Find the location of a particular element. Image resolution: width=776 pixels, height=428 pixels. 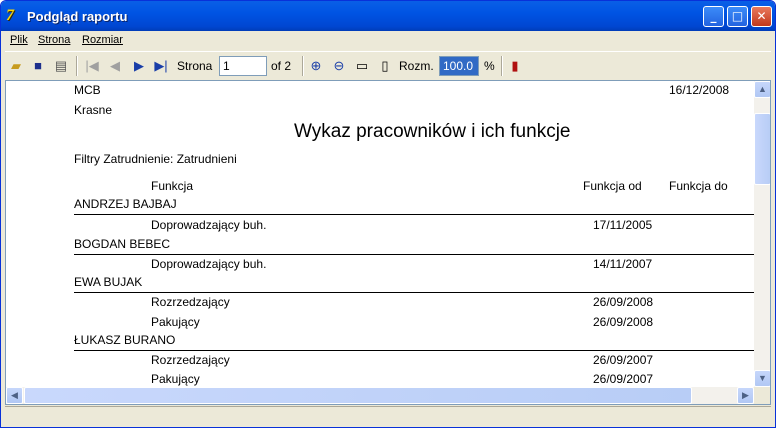

status-bar is located at coordinates (388, 415).